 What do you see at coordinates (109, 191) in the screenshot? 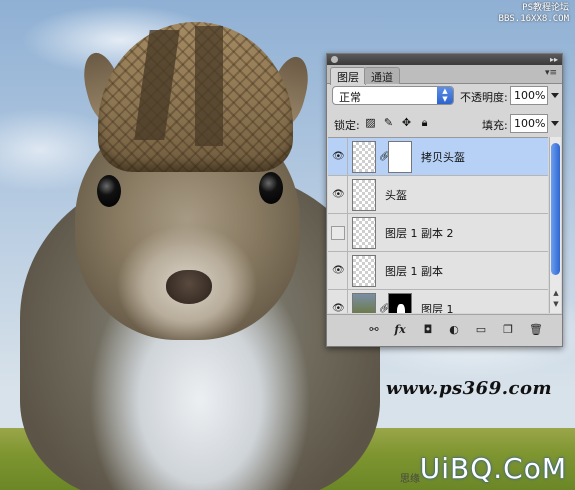
I see `squirrel-left-eye` at bounding box center [109, 191].